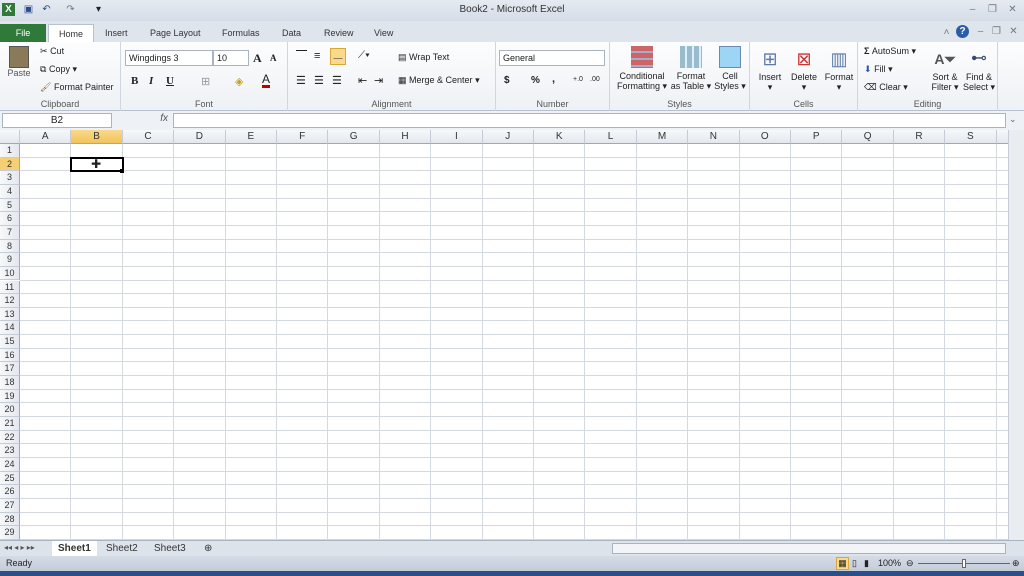 The height and width of the screenshot is (576, 1024). What do you see at coordinates (205, 81) in the screenshot?
I see `borders-icon: ⊞` at bounding box center [205, 81].